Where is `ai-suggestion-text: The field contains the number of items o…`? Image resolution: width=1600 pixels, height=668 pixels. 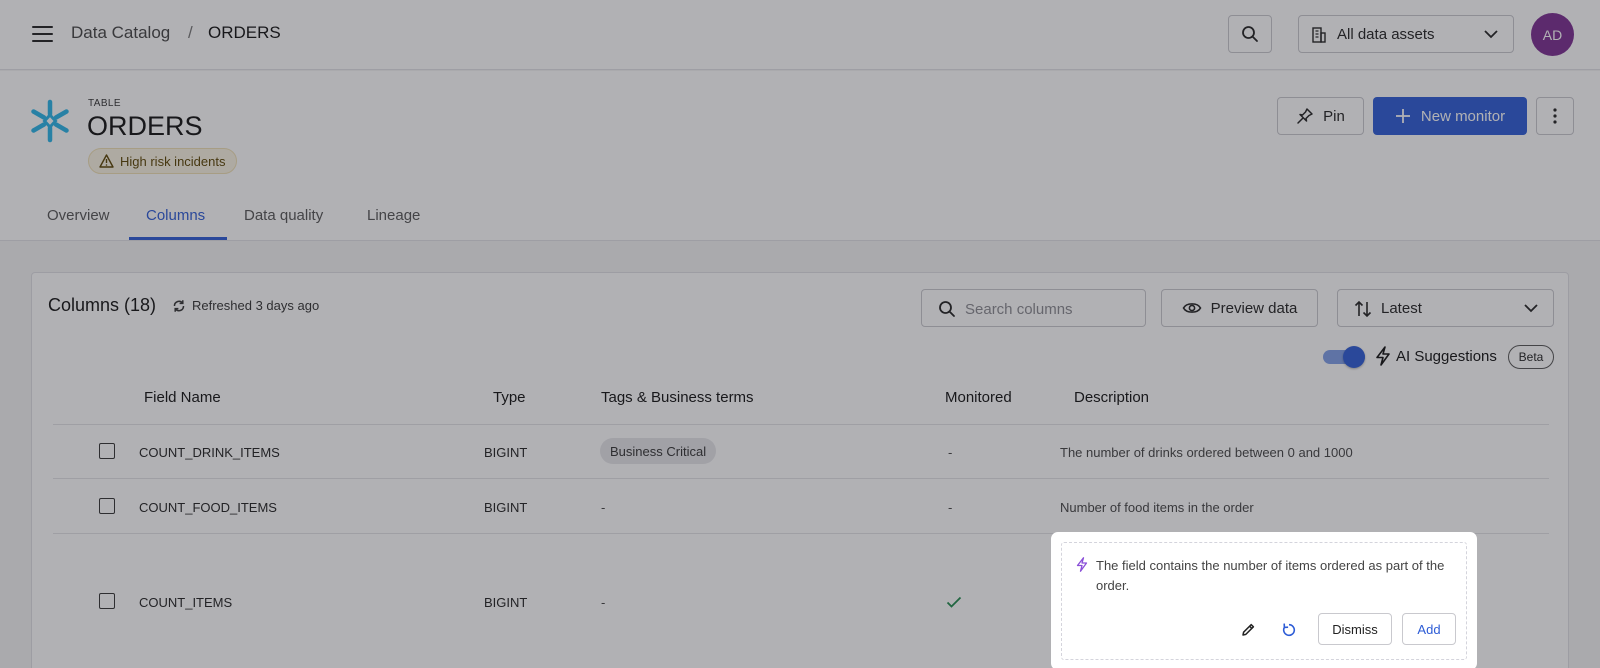 ai-suggestion-text: The field contains the number of items o… is located at coordinates (1270, 575).